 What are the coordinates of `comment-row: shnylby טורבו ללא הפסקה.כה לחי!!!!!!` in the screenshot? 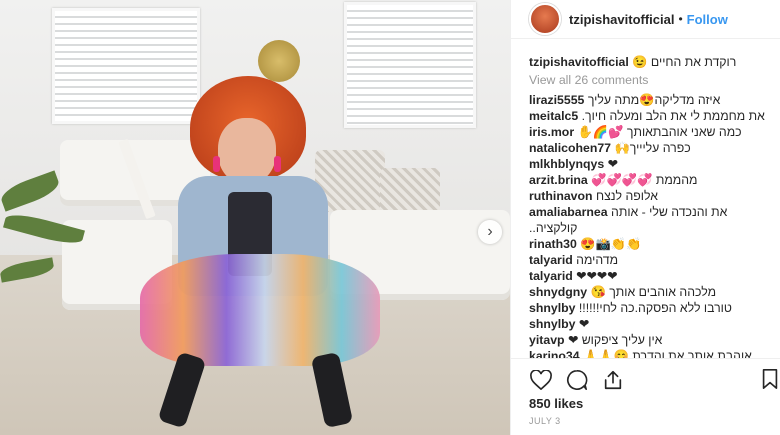 It's located at (654, 308).